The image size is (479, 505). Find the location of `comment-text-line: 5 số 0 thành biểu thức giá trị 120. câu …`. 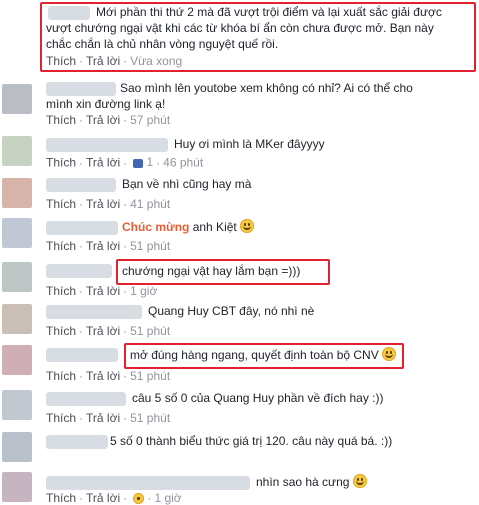

comment-text-line: 5 số 0 thành biểu thức giá trị 120. câu … is located at coordinates (251, 441).